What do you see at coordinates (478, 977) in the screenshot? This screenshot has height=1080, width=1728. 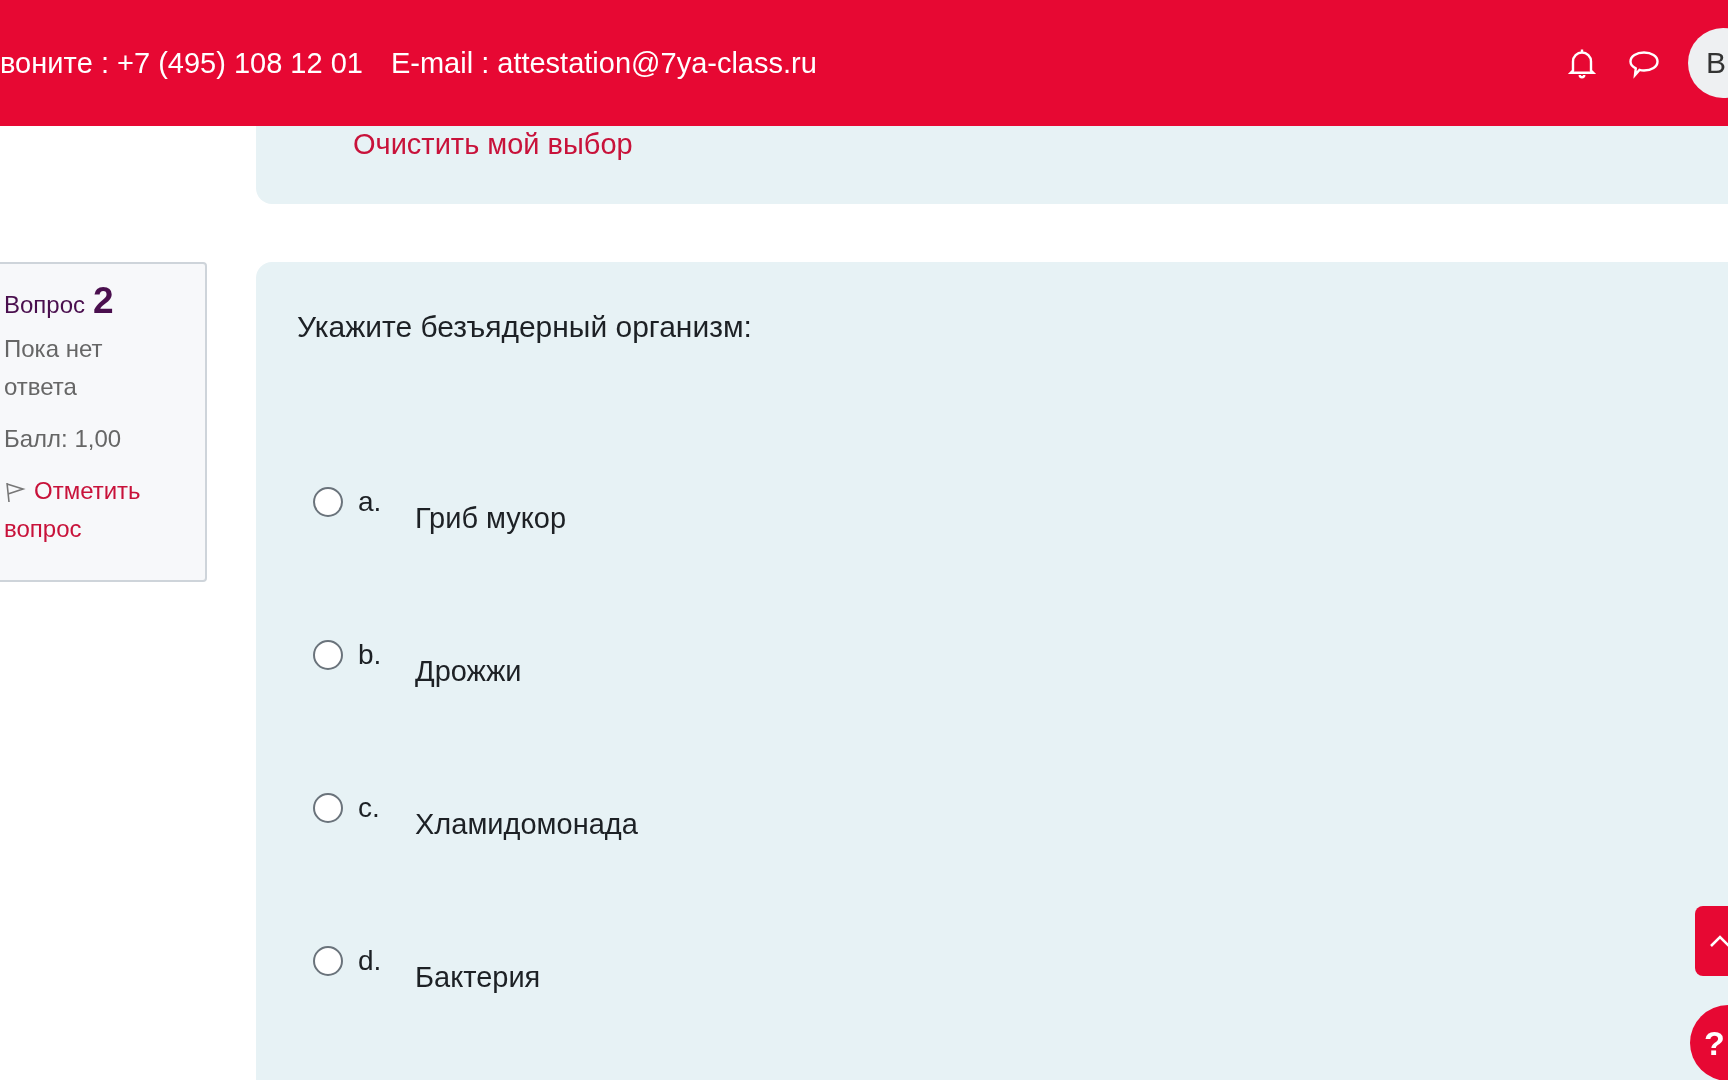 I see `option-text: Бактерия` at bounding box center [478, 977].